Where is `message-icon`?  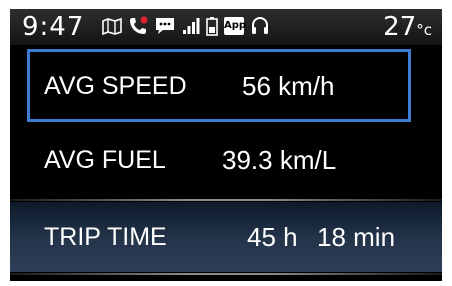
message-icon is located at coordinates (165, 26).